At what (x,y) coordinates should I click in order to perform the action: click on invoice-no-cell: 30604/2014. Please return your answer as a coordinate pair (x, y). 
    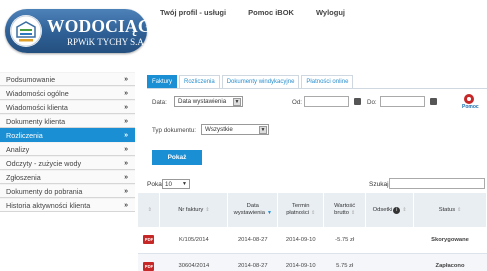
    Looking at the image, I should click on (193, 262).